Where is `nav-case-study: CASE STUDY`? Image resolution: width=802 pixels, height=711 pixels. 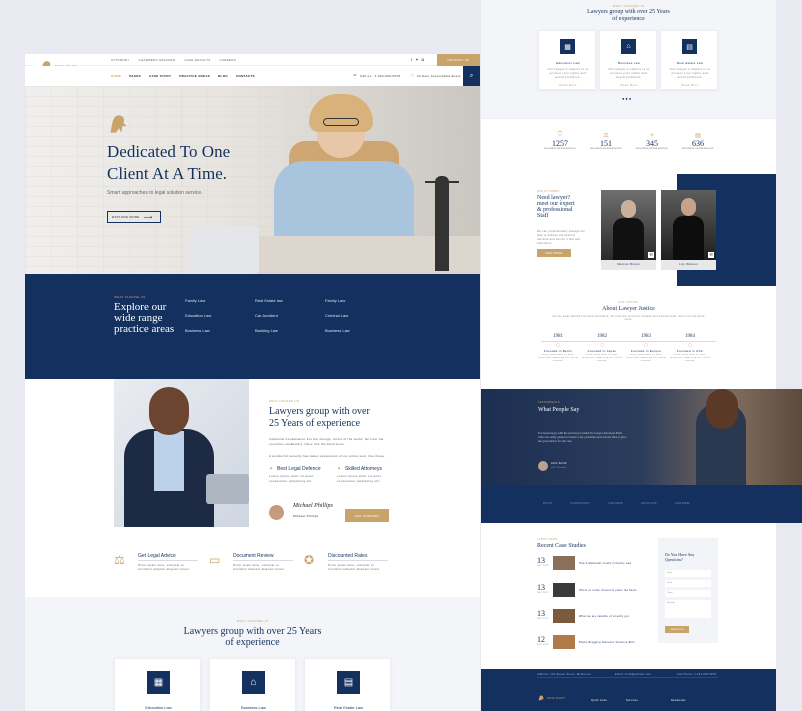 nav-case-study: CASE STUDY is located at coordinates (160, 76).